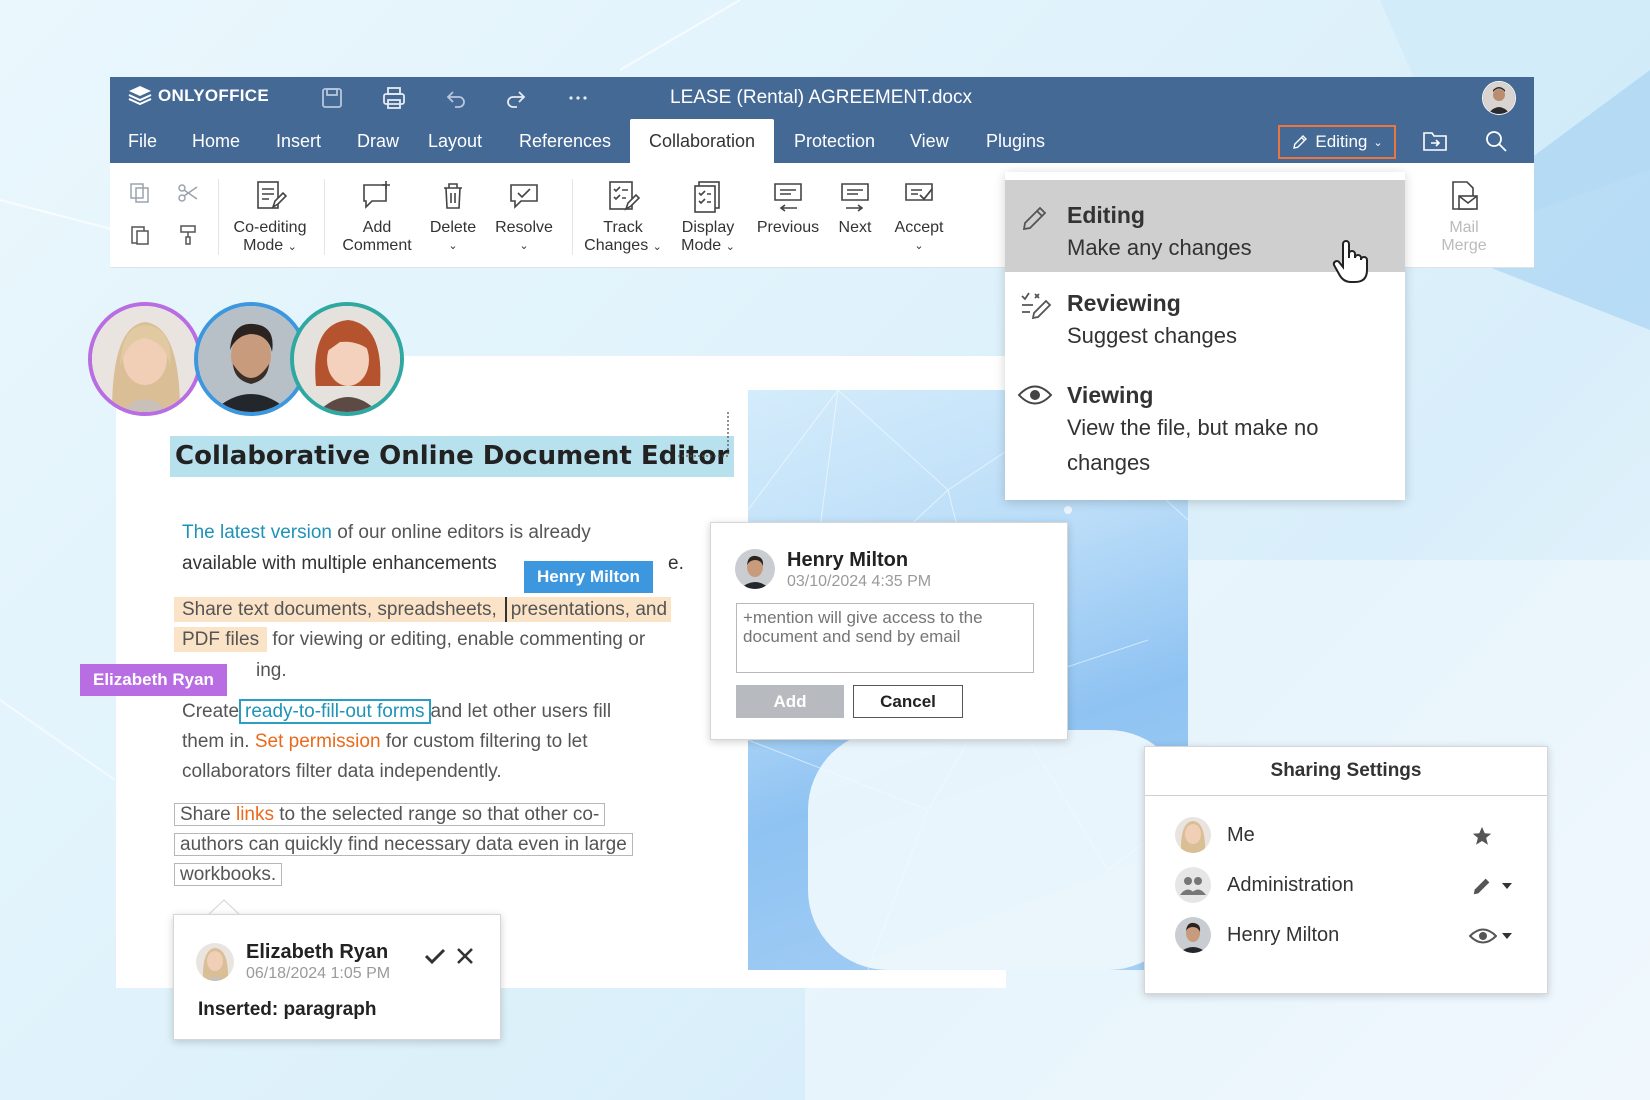 This screenshot has height=1100, width=1650. What do you see at coordinates (1482, 836) in the screenshot?
I see `star-icon` at bounding box center [1482, 836].